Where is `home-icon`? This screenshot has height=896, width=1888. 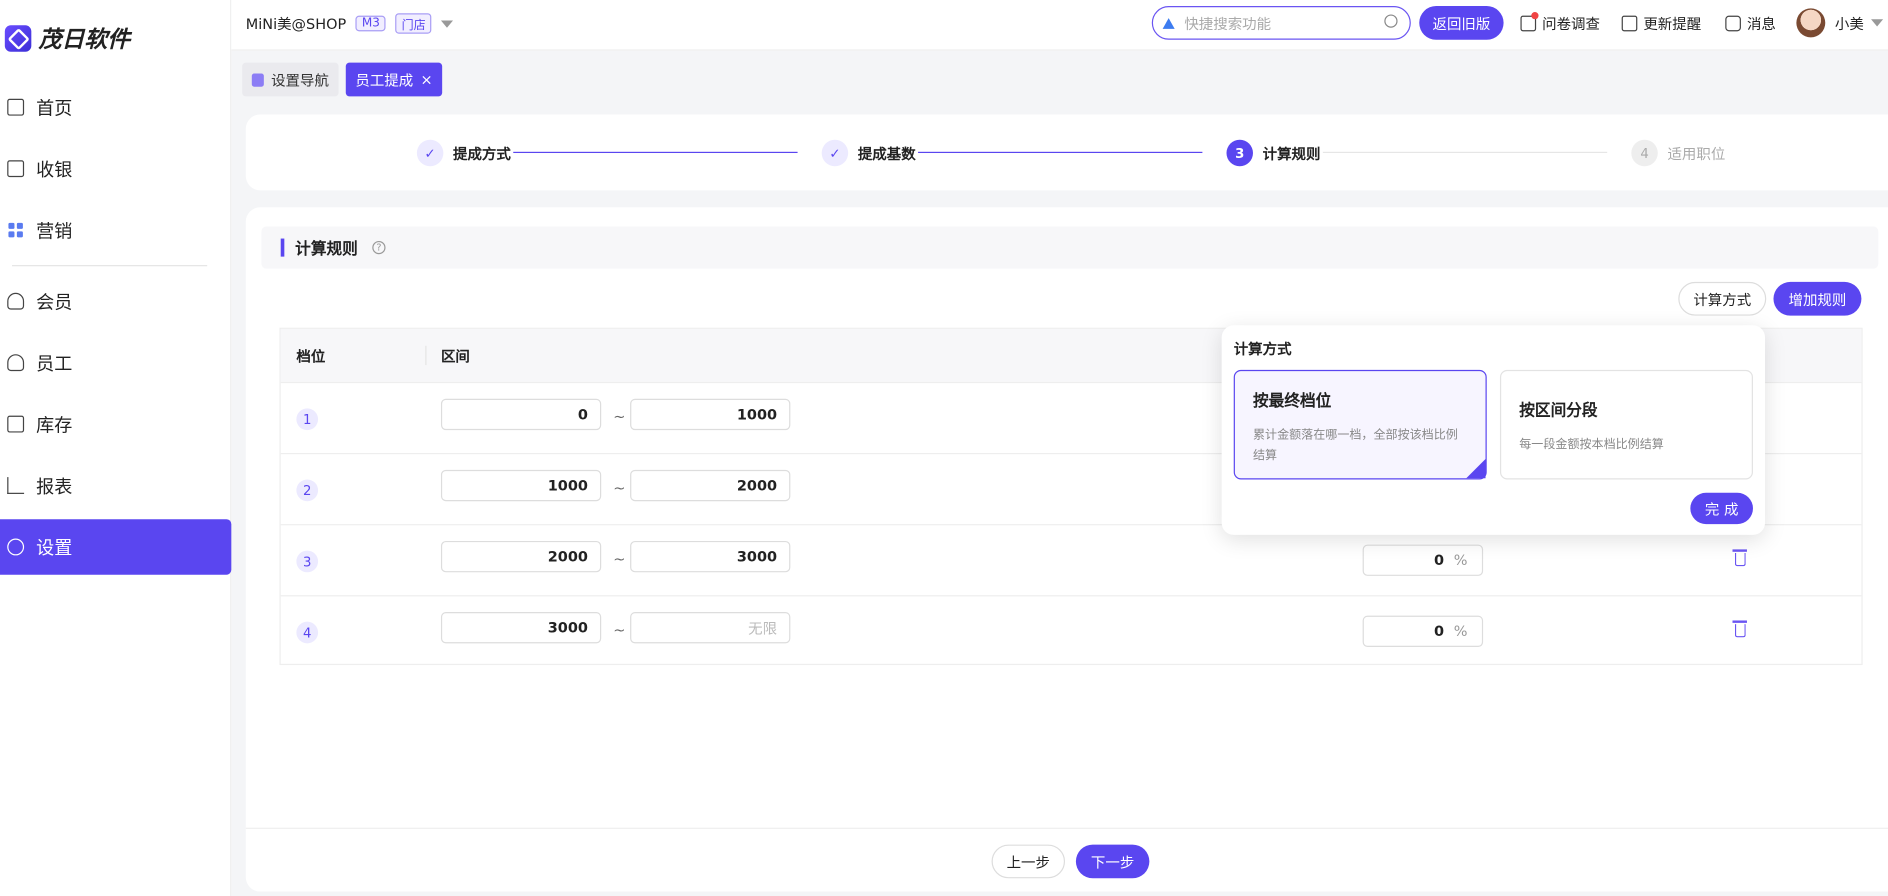
home-icon is located at coordinates (16, 107).